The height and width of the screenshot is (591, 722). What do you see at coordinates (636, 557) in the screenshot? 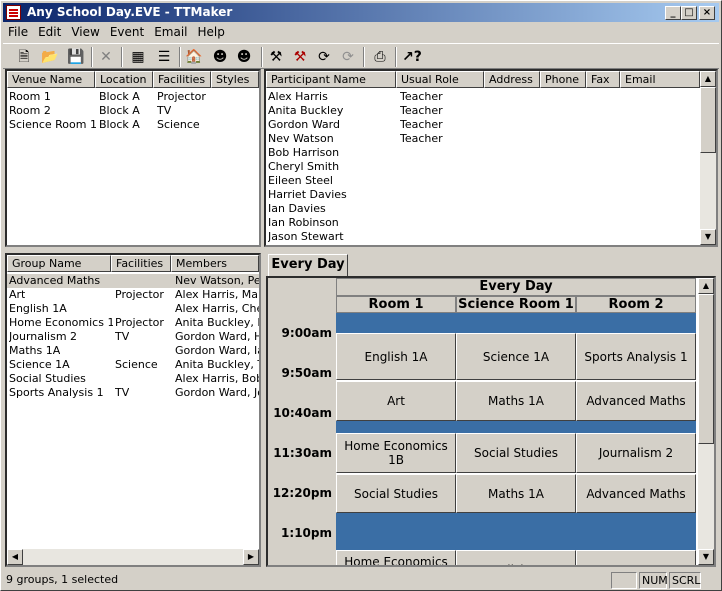
I see `class-slot` at bounding box center [636, 557].